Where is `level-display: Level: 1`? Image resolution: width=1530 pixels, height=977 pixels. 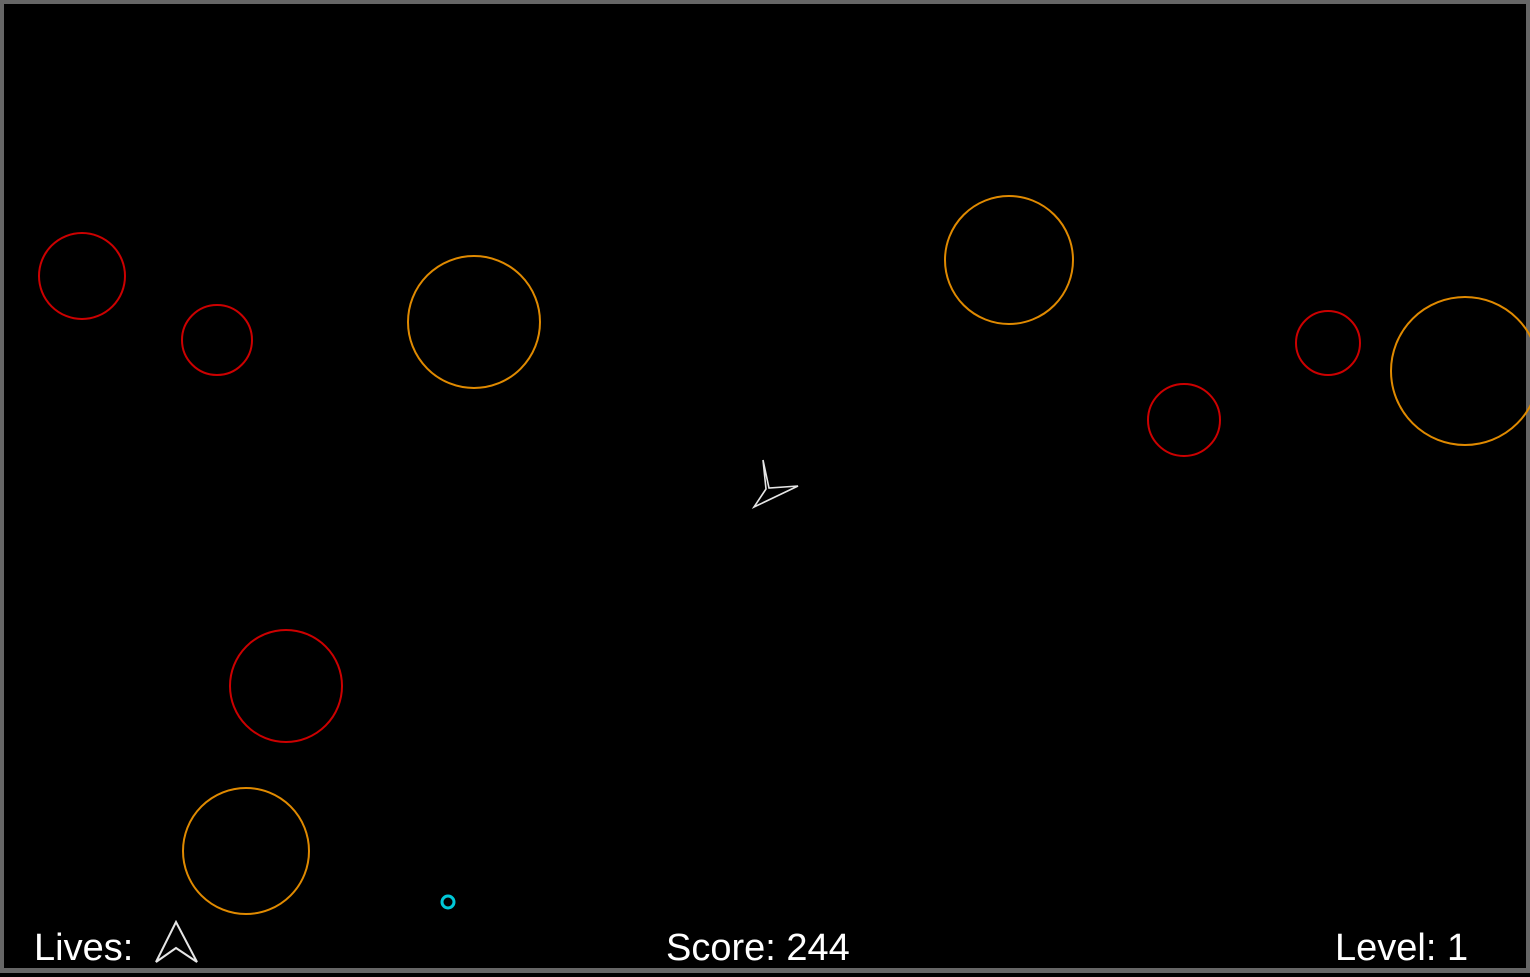 level-display: Level: 1 is located at coordinates (1402, 948).